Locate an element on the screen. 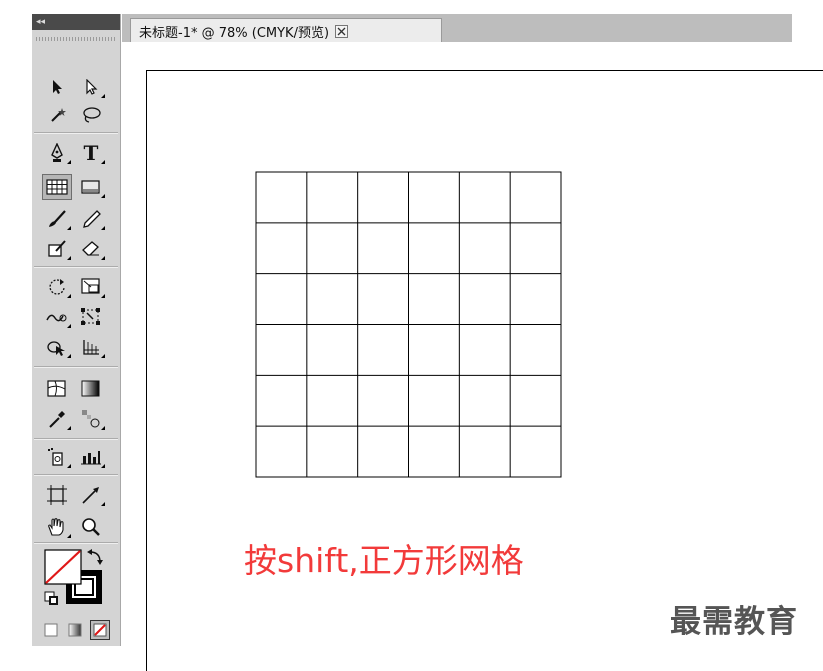 The height and width of the screenshot is (671, 823). fill-stroke-widget is located at coordinates (77, 581).